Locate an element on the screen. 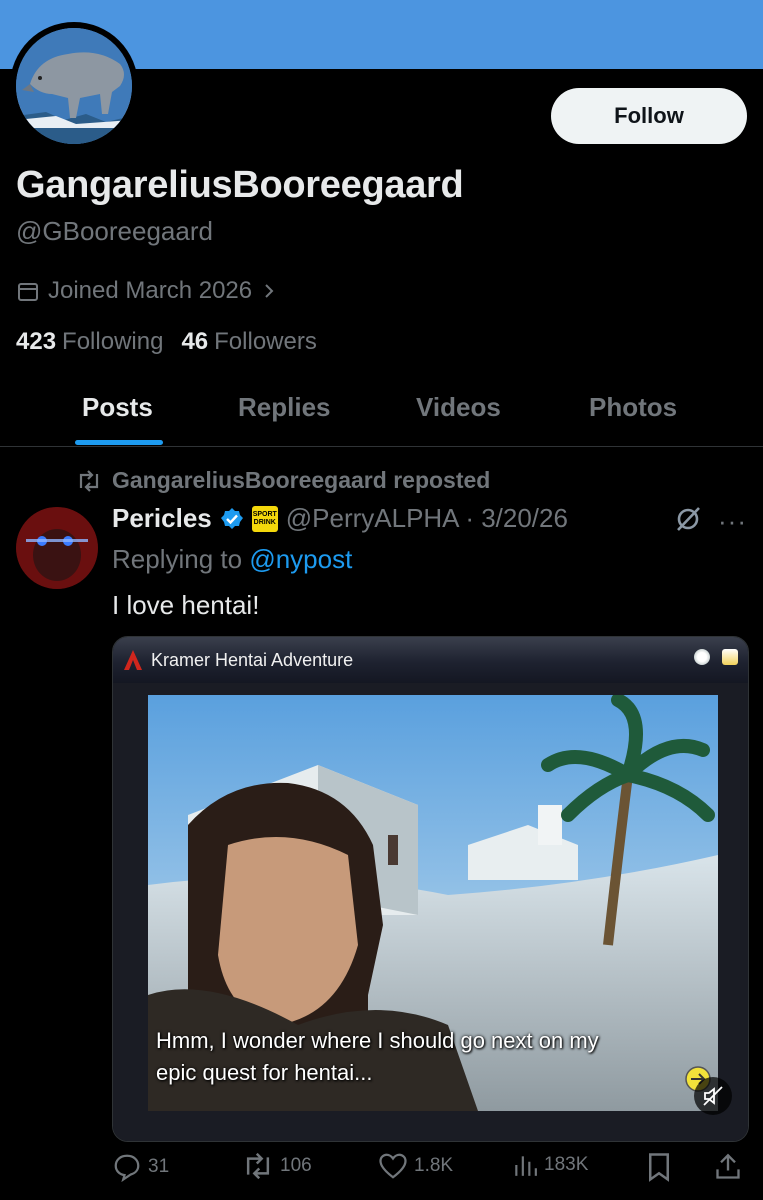 This screenshot has height=1200, width=763. followers-count: 46 is located at coordinates (195, 341).